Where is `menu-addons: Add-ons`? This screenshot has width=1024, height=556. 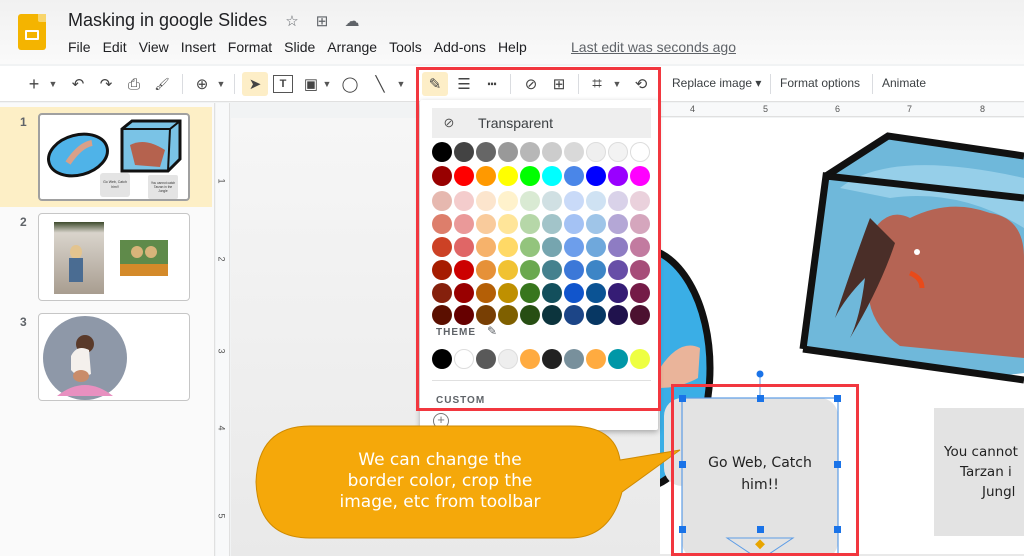 menu-addons: Add-ons is located at coordinates (462, 47).